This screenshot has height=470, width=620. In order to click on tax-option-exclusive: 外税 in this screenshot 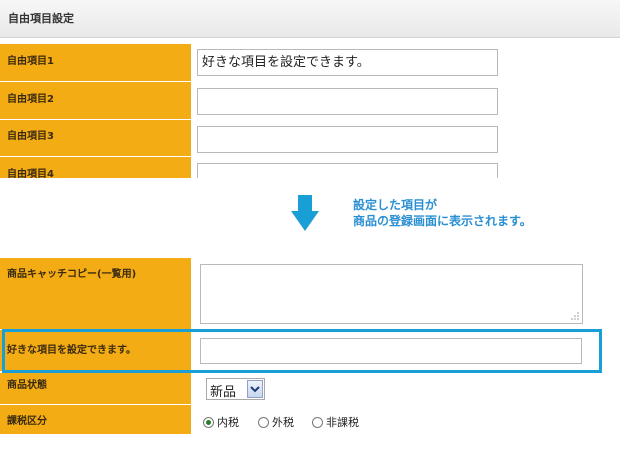, I will do `click(276, 422)`.